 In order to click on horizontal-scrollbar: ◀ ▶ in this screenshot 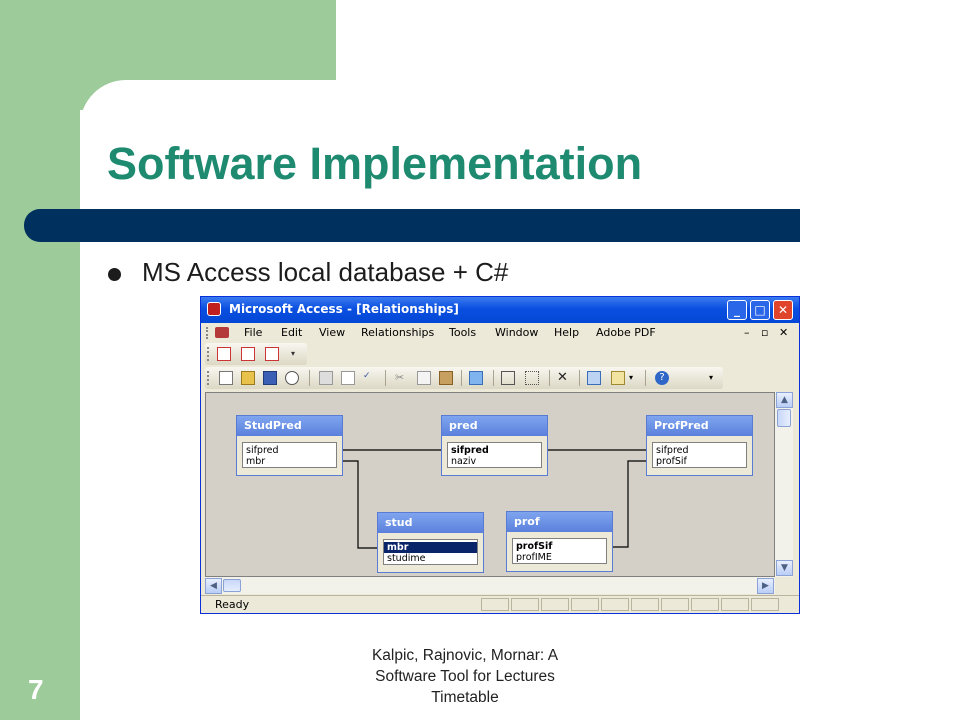, I will do `click(490, 585)`.